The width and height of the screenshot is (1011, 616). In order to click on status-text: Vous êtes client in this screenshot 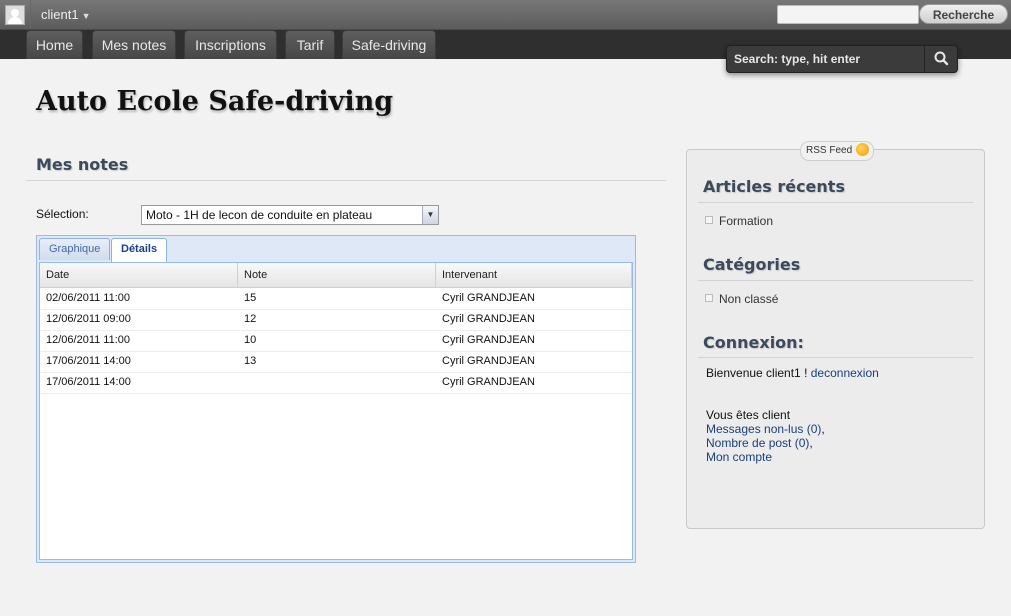, I will do `click(748, 415)`.